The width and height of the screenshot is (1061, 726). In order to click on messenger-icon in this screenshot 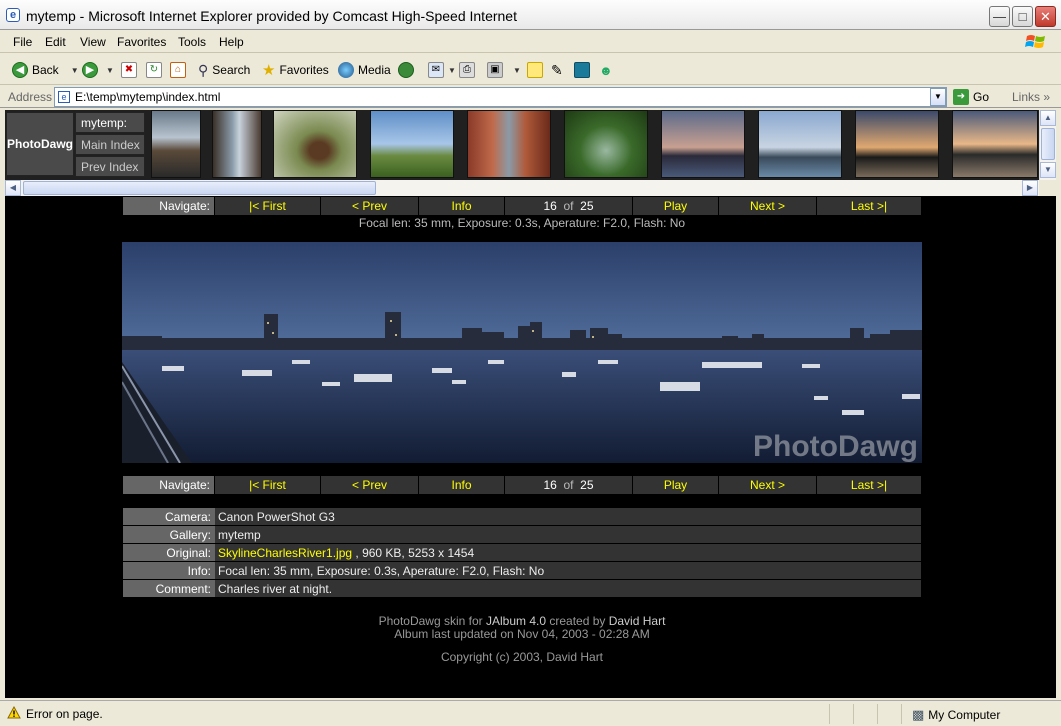, I will do `click(582, 70)`.